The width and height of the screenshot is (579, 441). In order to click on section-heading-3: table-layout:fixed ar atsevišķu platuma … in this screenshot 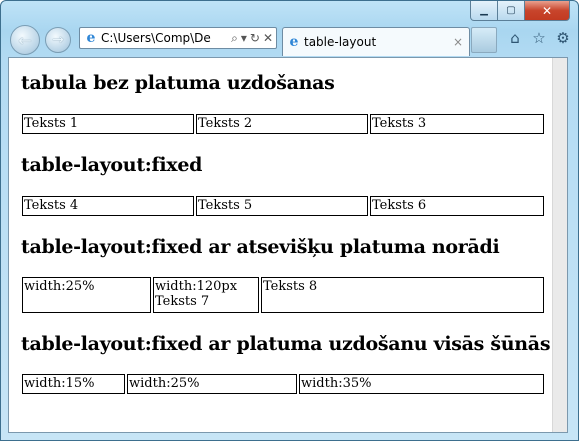, I will do `click(260, 247)`.